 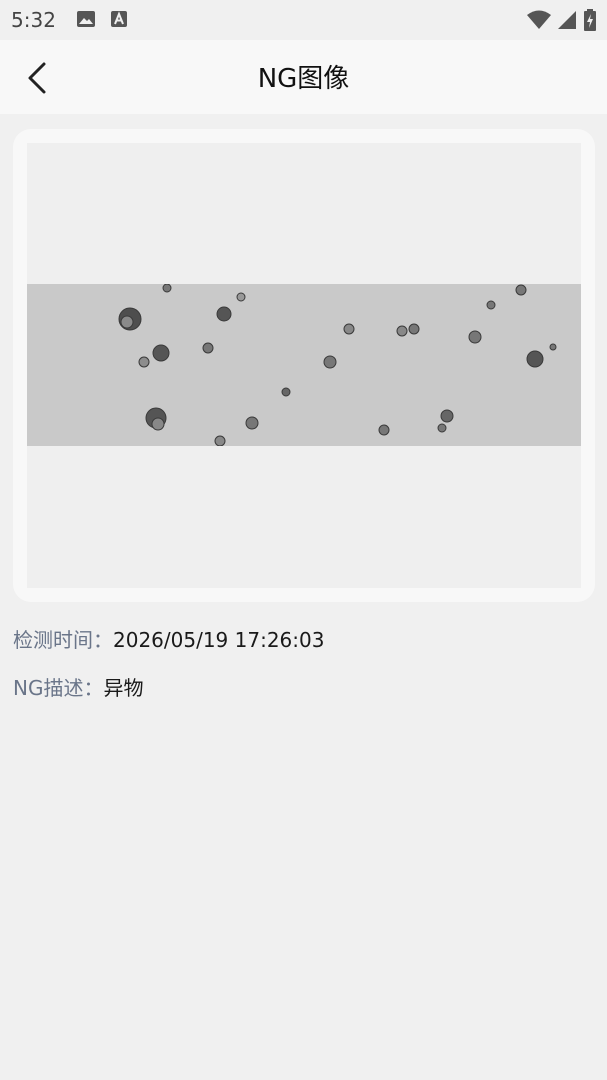 I want to click on ng-description-row: NG描述：异物, so click(x=78, y=686).